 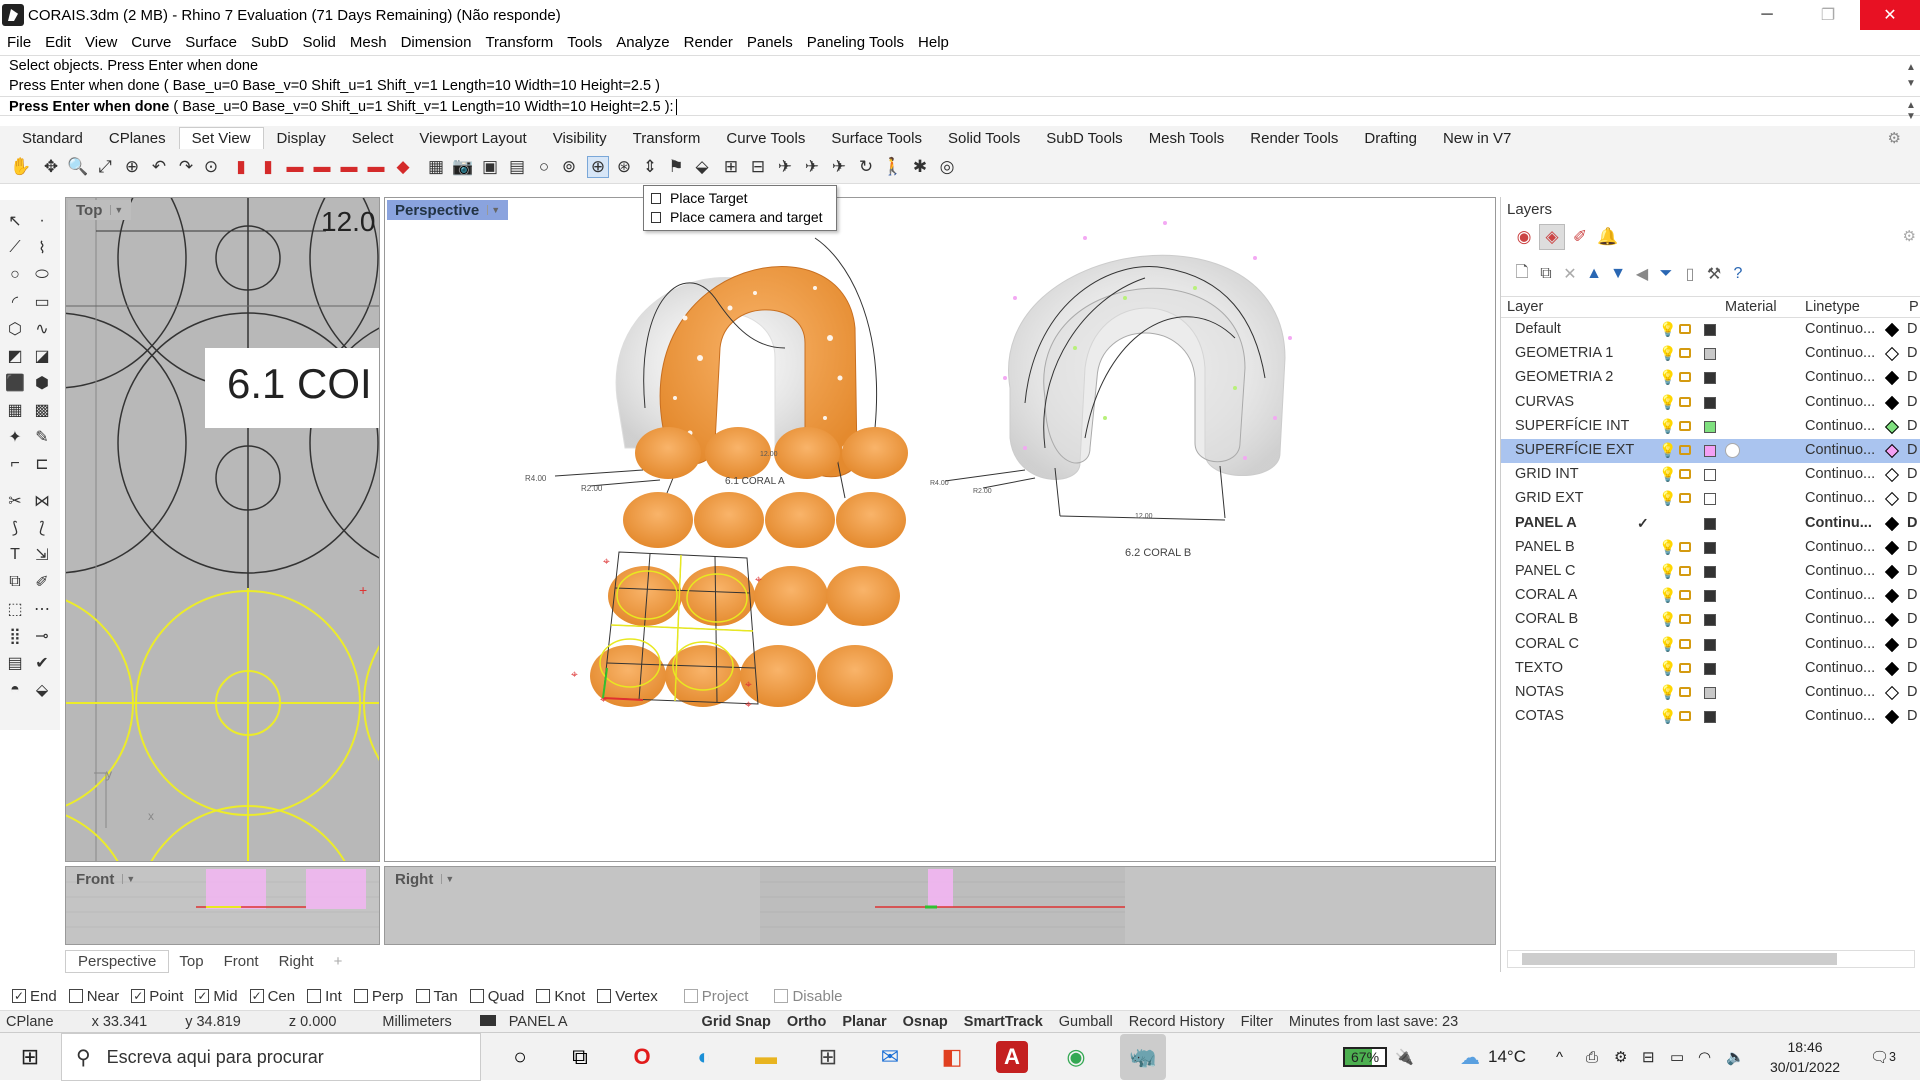 I want to click on edit-icon: ✐, so click(x=42, y=582).